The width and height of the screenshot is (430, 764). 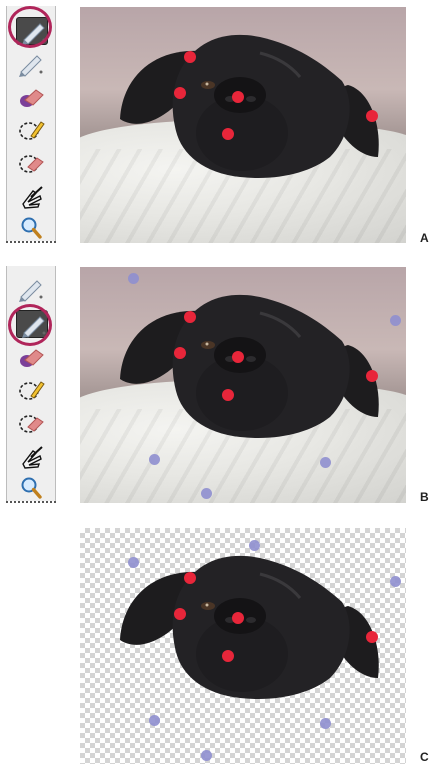 What do you see at coordinates (424, 238) in the screenshot?
I see `figure-label-a: A` at bounding box center [424, 238].